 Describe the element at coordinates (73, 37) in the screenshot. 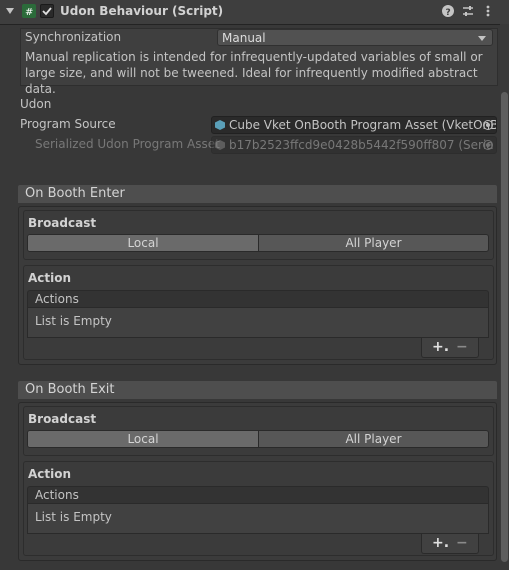

I see `synchronization-label: Synchronization` at that location.